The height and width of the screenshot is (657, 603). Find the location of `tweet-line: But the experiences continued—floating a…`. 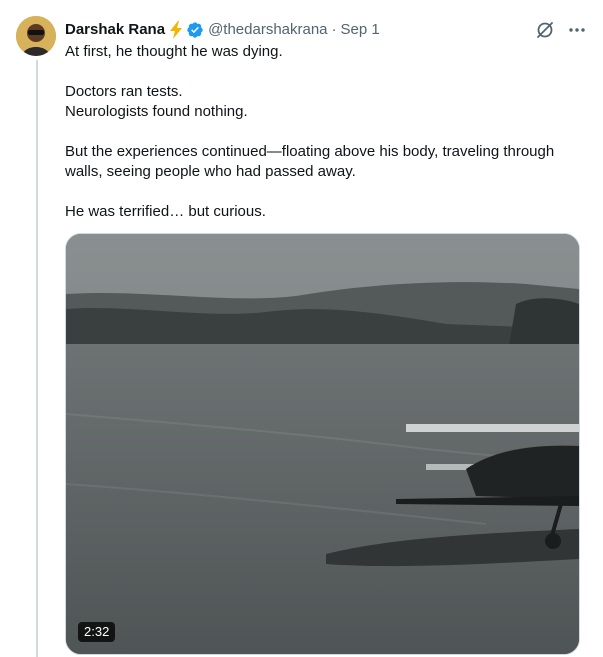

tweet-line: But the experiences continued—floating a… is located at coordinates (310, 161).